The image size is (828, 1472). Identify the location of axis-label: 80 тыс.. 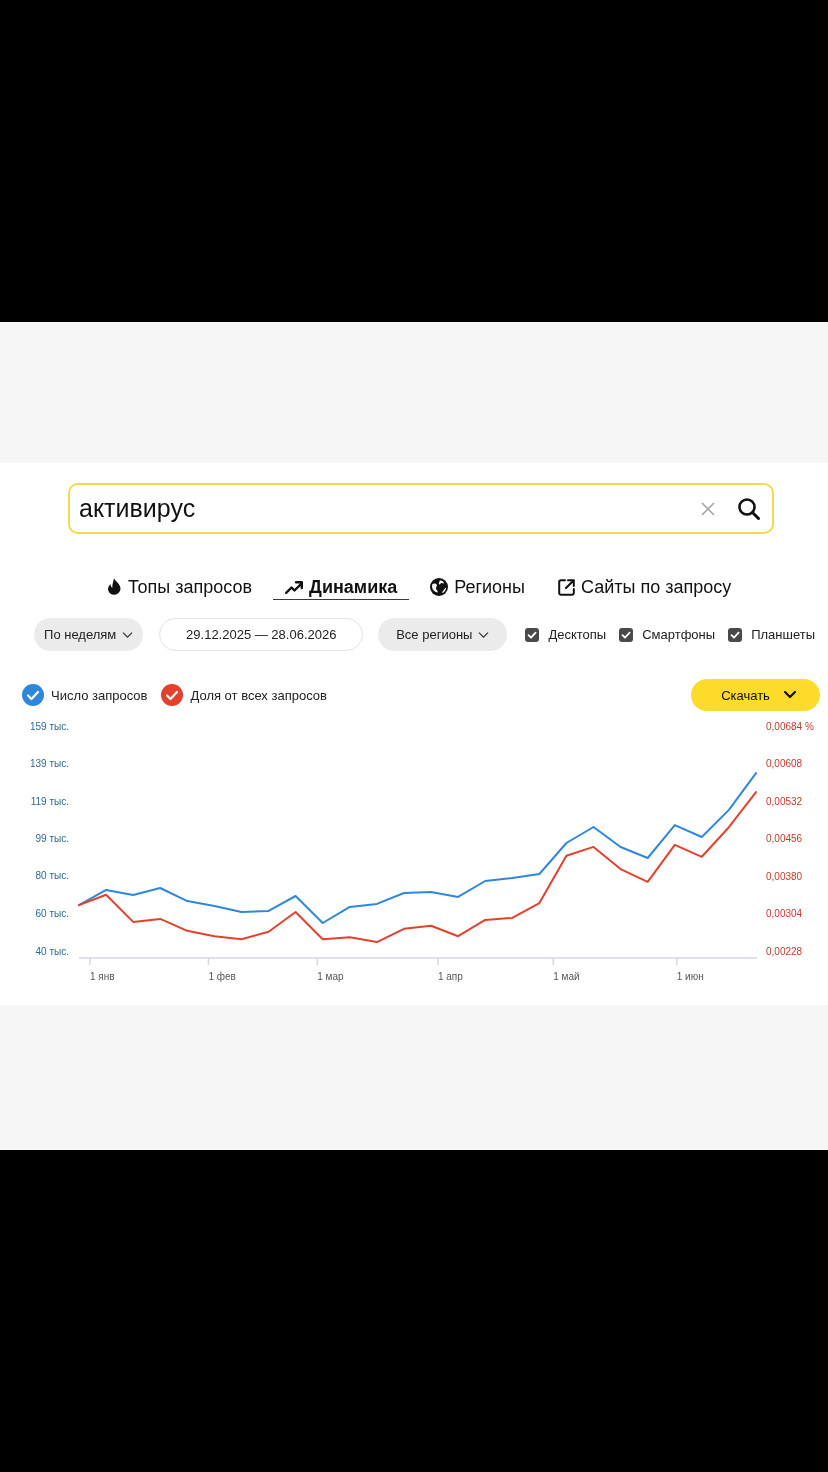
(52, 876).